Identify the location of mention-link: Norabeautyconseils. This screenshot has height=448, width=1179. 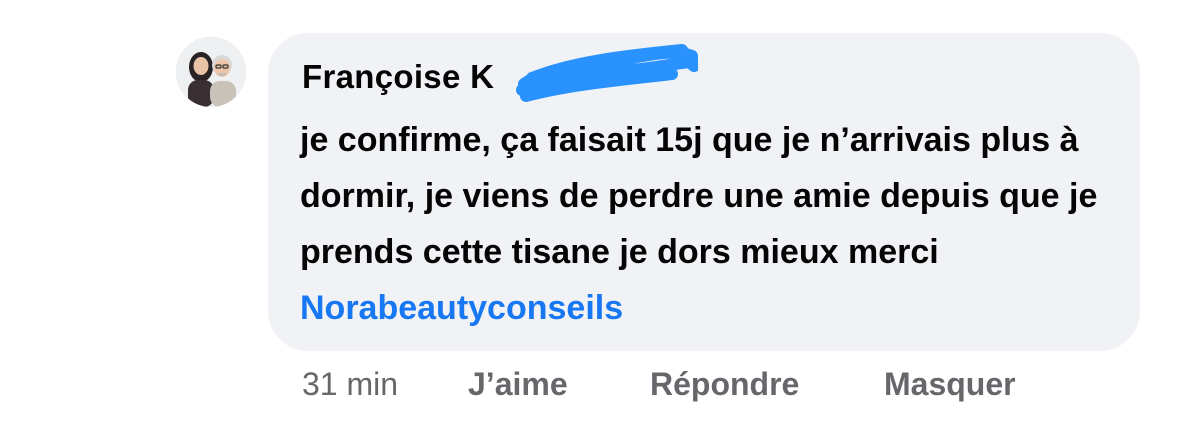
(461, 308).